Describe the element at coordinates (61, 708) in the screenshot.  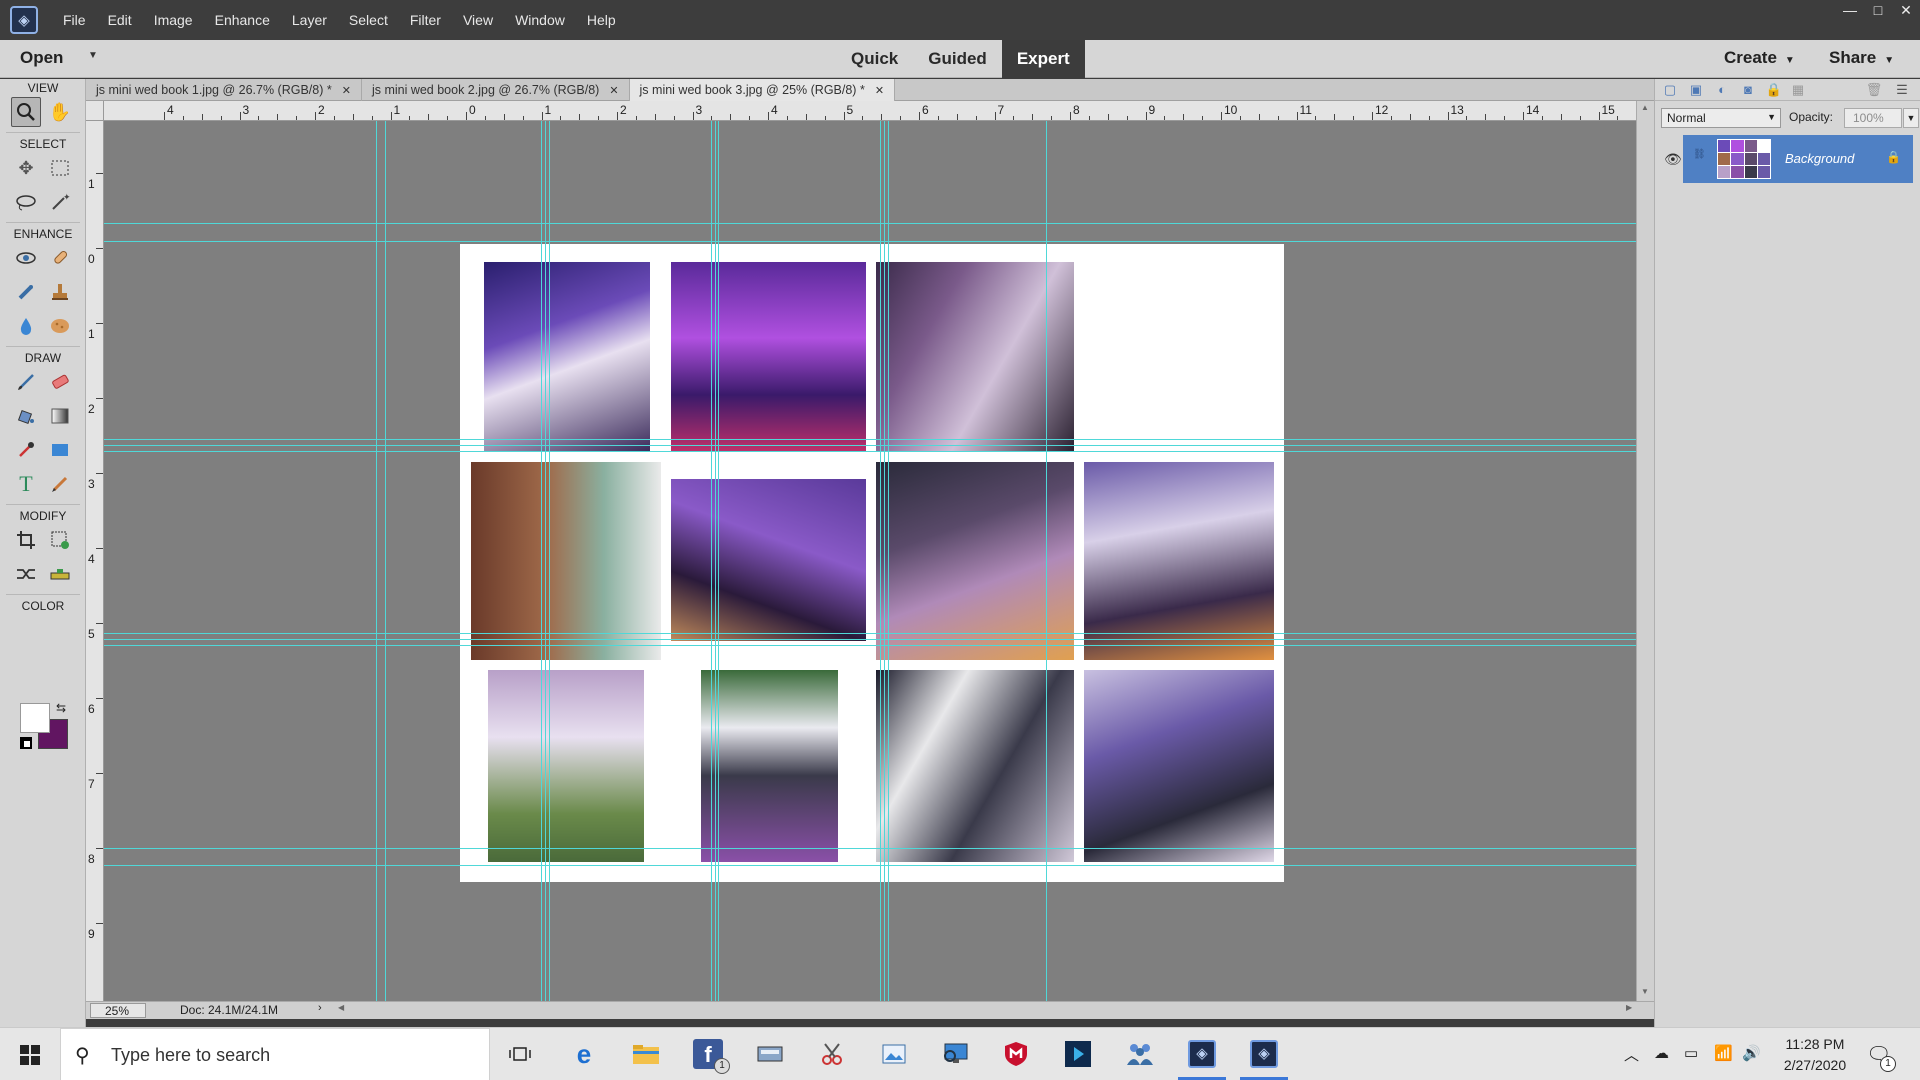
I see `swap-colors-icon: ⇆` at that location.